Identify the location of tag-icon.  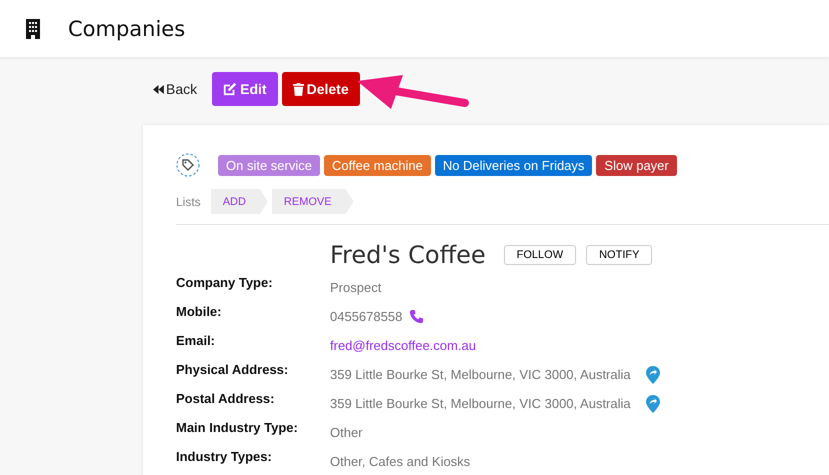
(188, 165).